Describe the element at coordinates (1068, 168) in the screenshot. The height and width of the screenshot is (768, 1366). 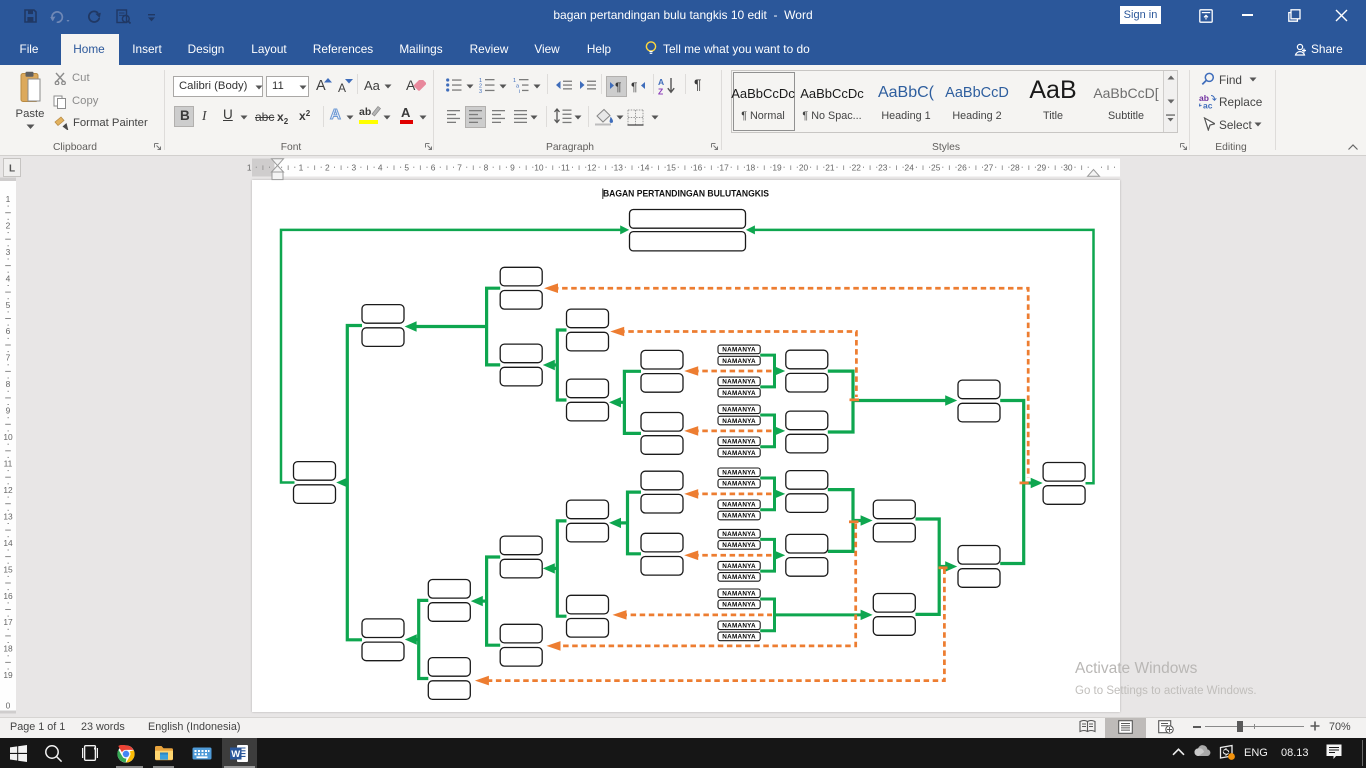
I see `svg-text: 30` at that location.